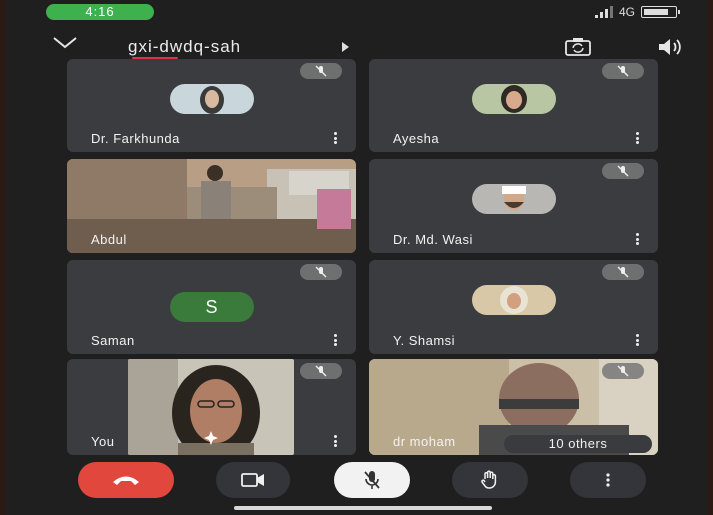  I want to click on speaker-icon, so click(671, 47).